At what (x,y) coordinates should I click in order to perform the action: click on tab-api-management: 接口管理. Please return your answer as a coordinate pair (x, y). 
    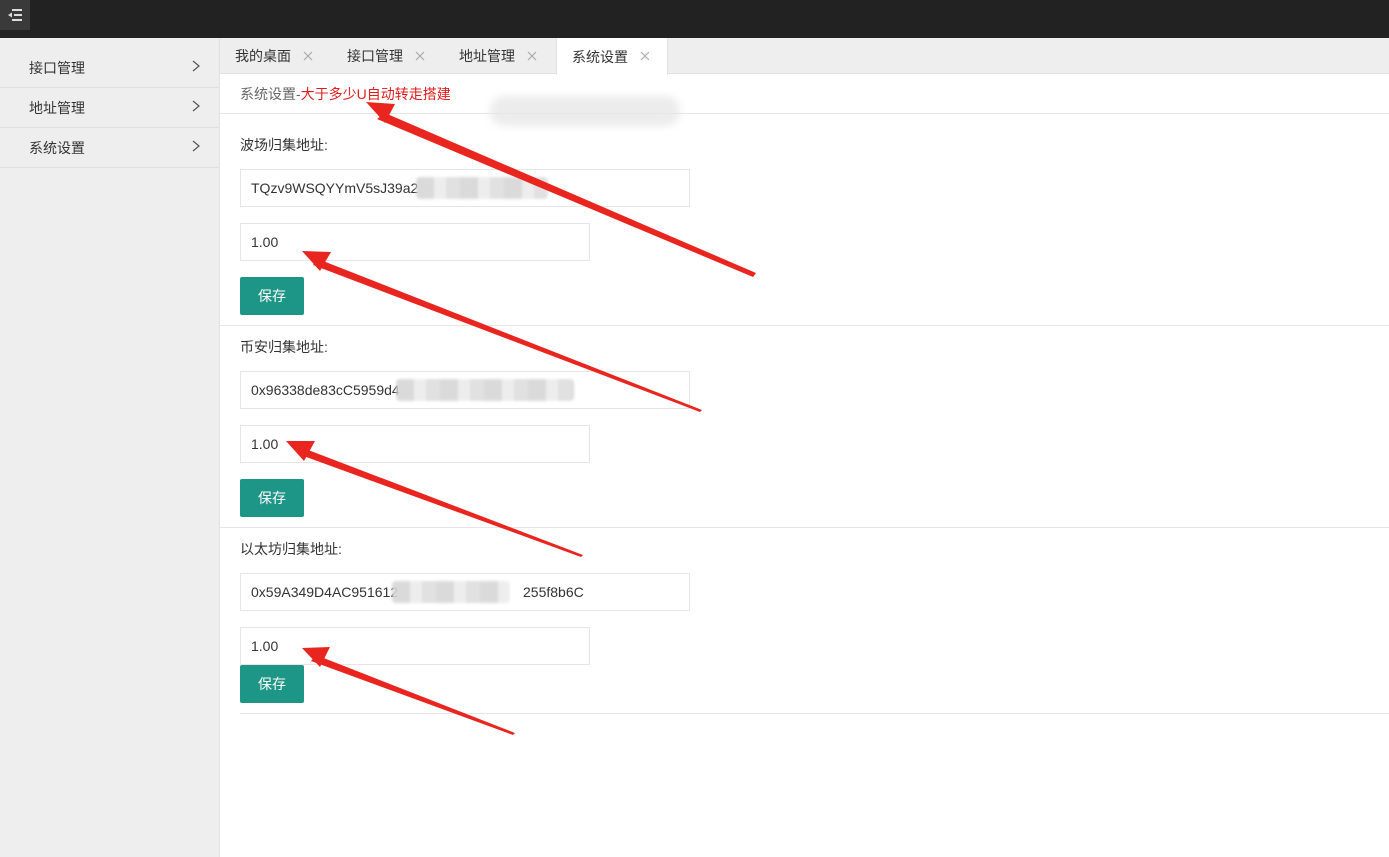
    Looking at the image, I should click on (388, 56).